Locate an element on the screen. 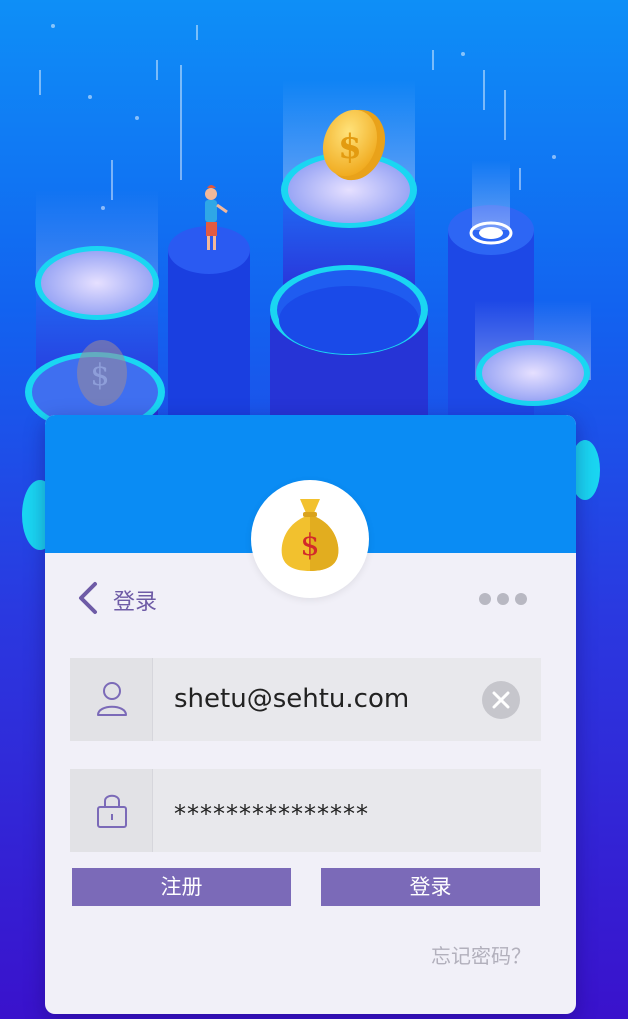  money-bag-icon: $ is located at coordinates (310, 535).